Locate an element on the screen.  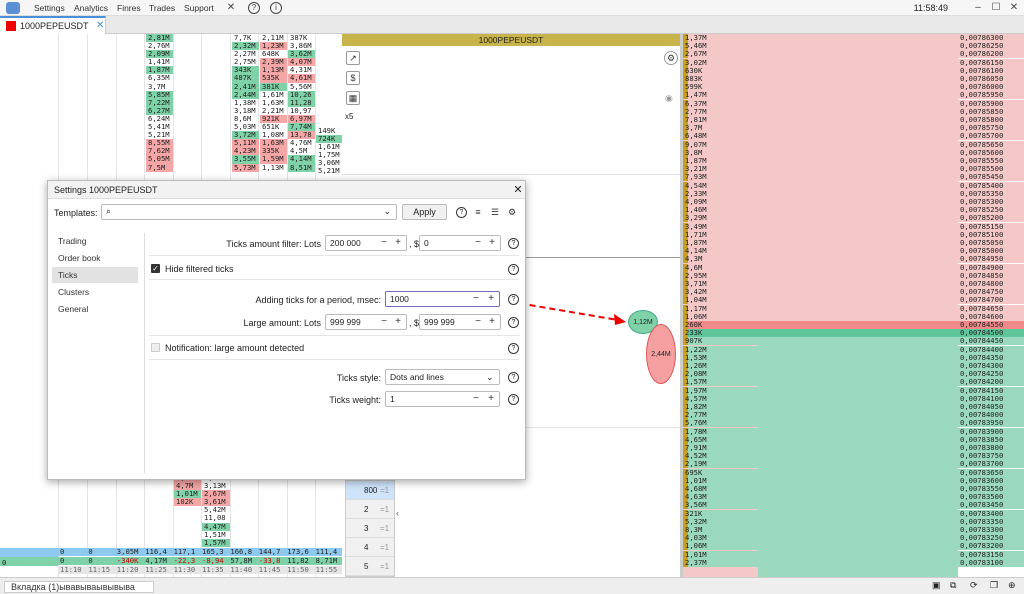
cluster-column: 149K 724K 1,61M 1,75M 3,06M 5,21M is located at coordinates (329, 157).